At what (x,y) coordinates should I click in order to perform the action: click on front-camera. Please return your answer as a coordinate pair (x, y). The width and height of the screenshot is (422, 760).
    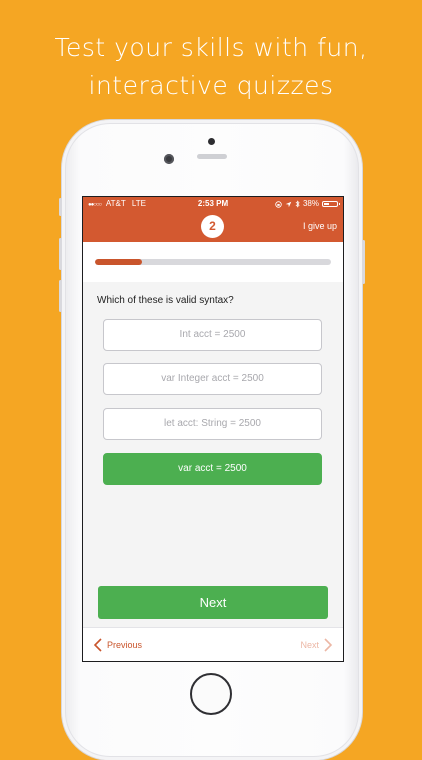
    Looking at the image, I should click on (169, 159).